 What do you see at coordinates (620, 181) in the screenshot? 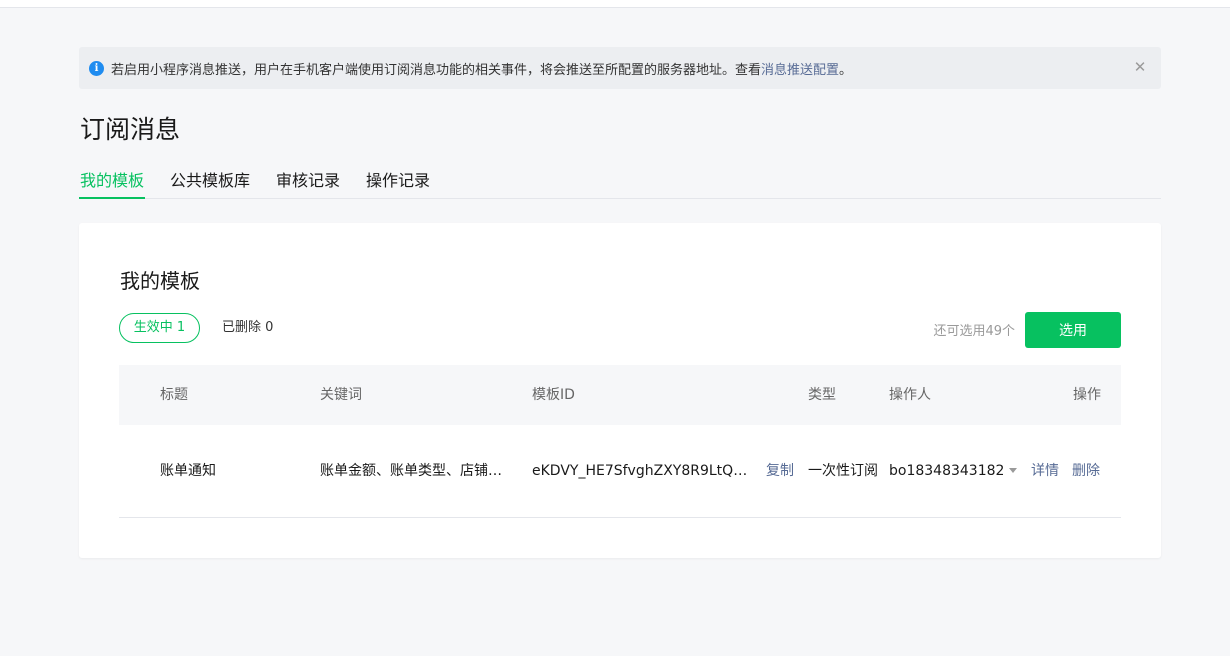
I see `tab-bar: 我的模板 公共模板库 审核记录 操作记录` at bounding box center [620, 181].